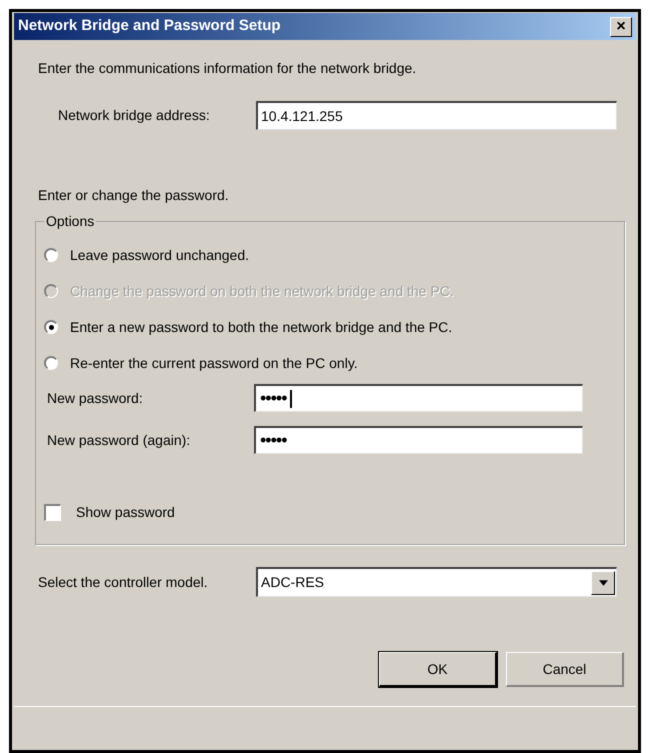  I want to click on password-intro-text: Enter or change the password., so click(133, 195).